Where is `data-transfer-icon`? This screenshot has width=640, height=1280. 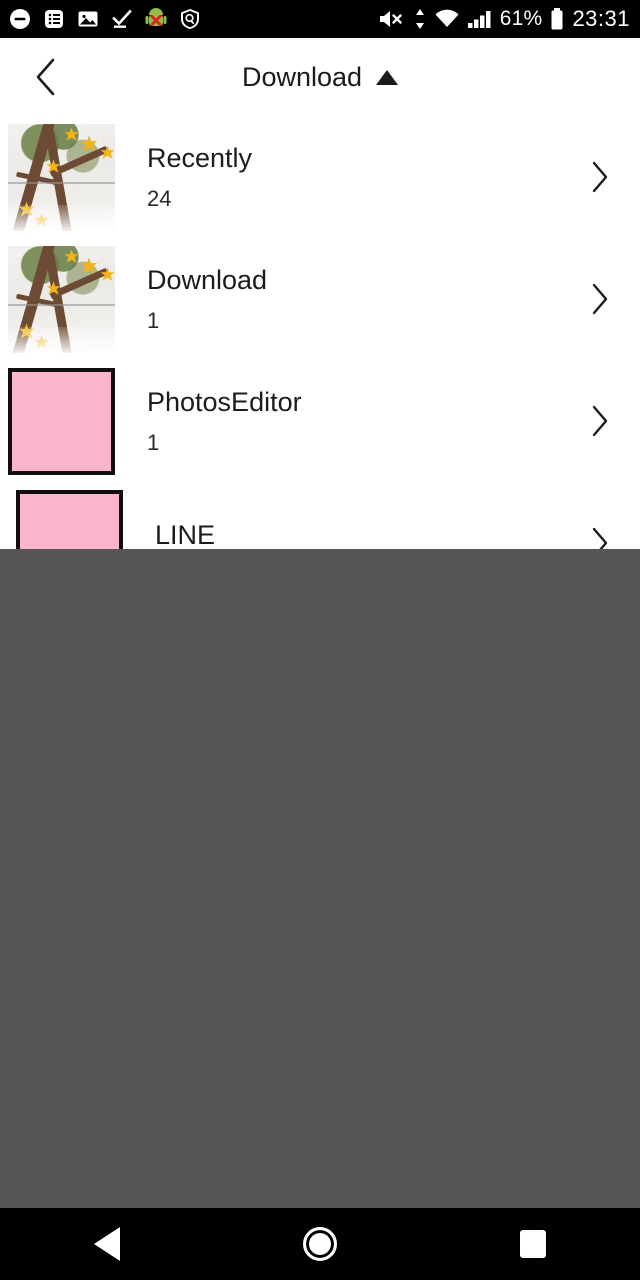 data-transfer-icon is located at coordinates (420, 19).